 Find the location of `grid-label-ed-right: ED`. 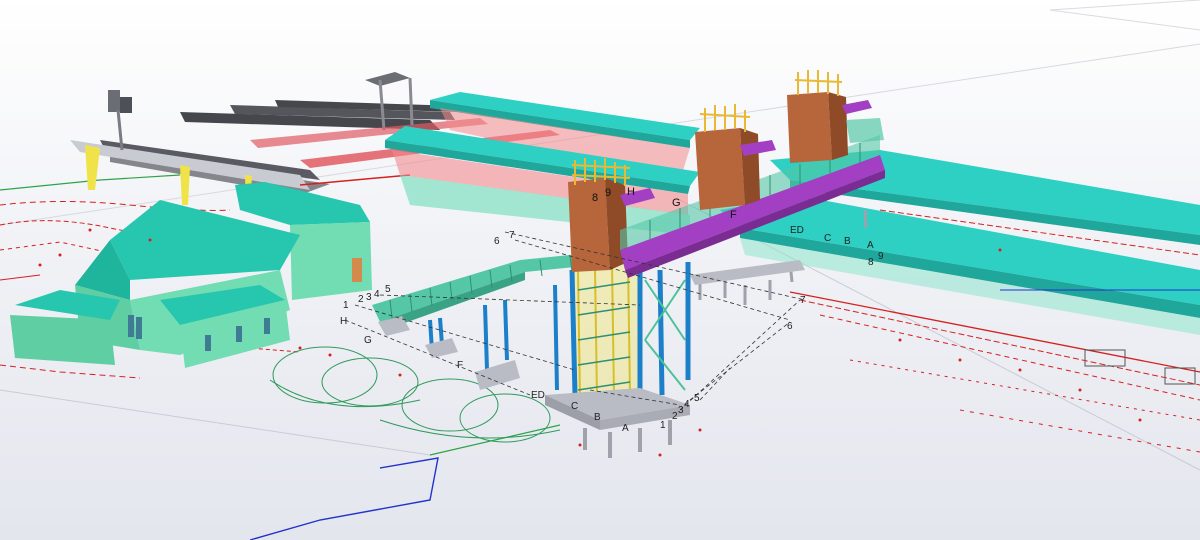

grid-label-ed-right: ED is located at coordinates (797, 230).